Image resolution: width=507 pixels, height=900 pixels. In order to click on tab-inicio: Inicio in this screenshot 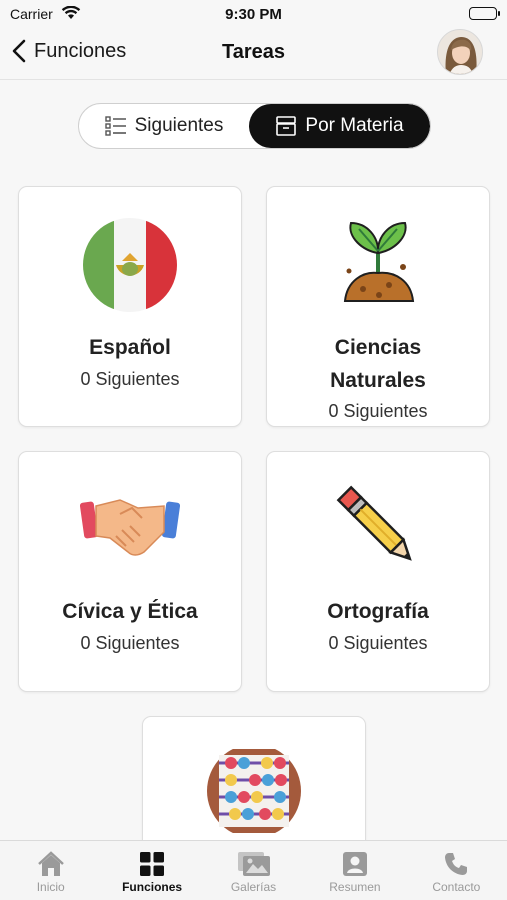, I will do `click(50, 870)`.